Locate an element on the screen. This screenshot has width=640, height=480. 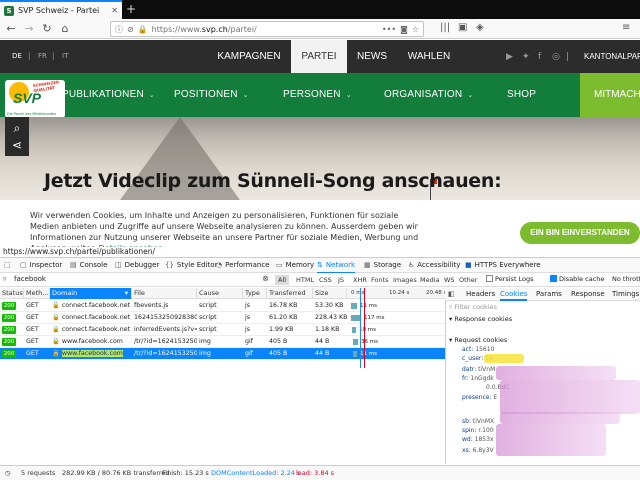
new-tab-button: + is located at coordinates (131, 9).